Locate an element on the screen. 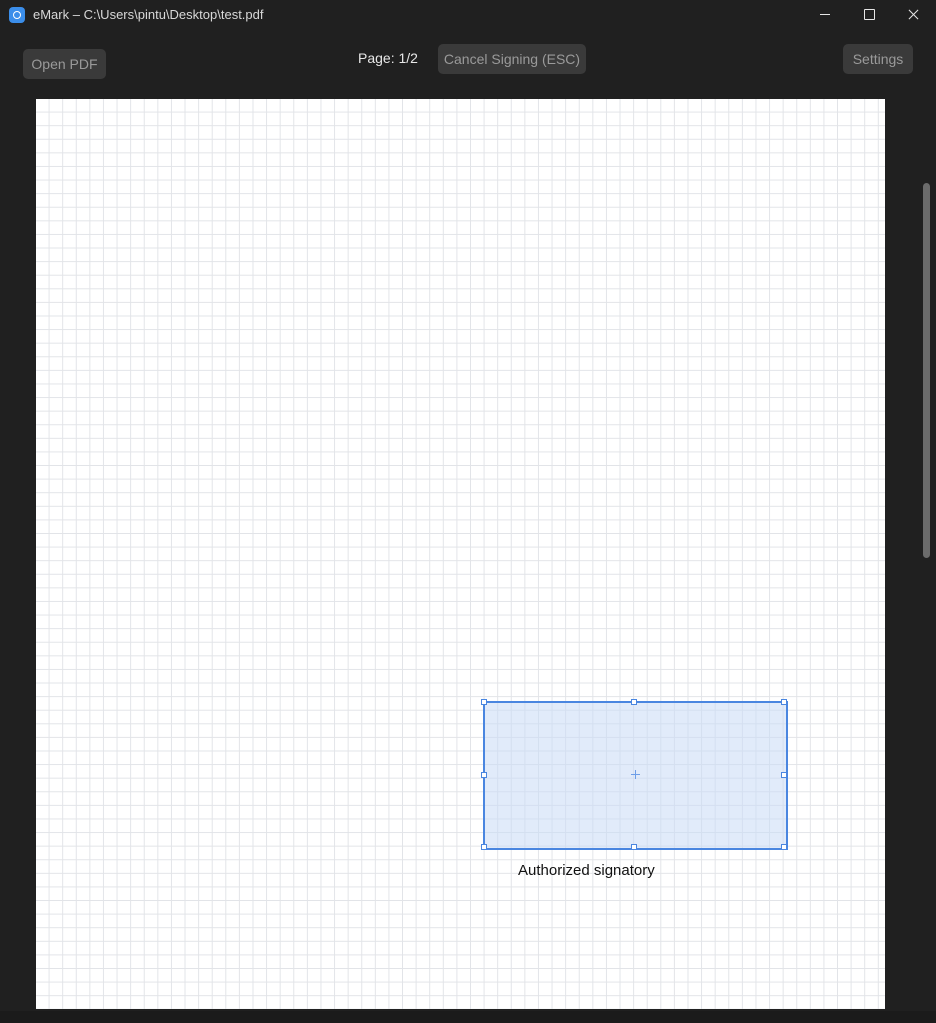 The width and height of the screenshot is (936, 1023). maximize-button is located at coordinates (869, 15).